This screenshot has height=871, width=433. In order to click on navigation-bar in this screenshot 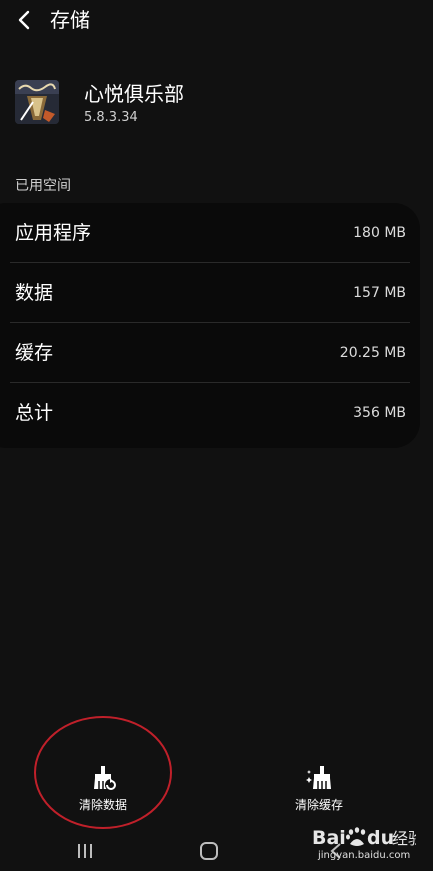, I will do `click(216, 851)`.